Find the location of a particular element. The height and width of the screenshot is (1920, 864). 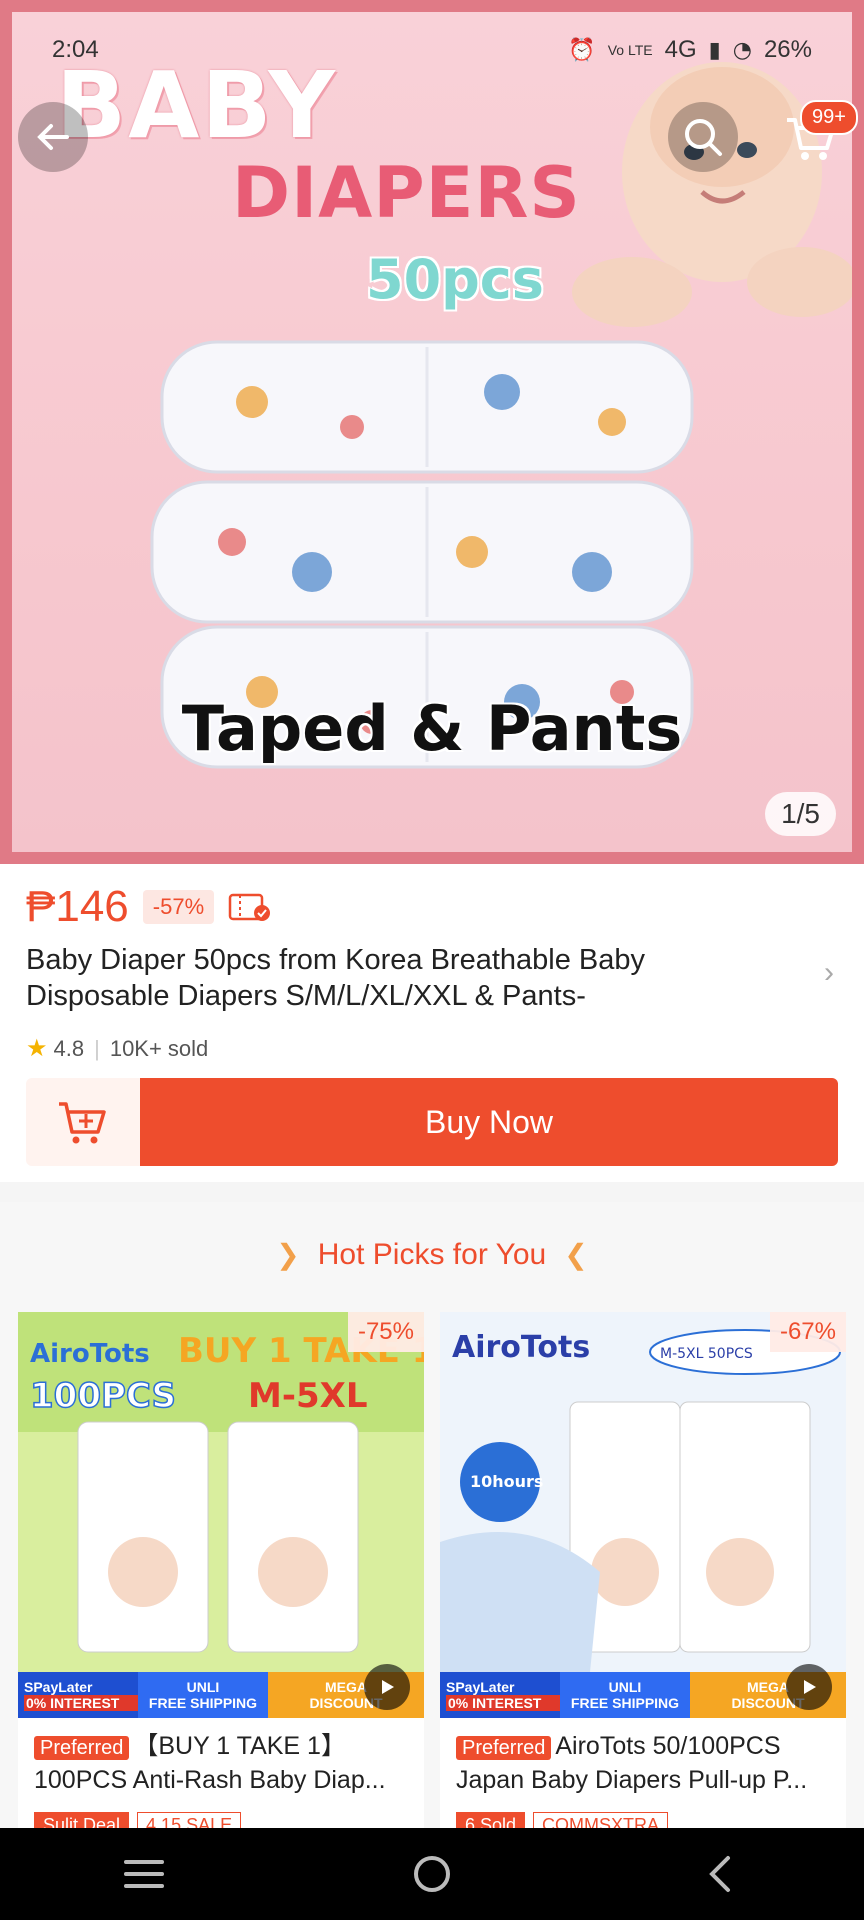

chevron-left-icon is located at coordinates (719, 1874).